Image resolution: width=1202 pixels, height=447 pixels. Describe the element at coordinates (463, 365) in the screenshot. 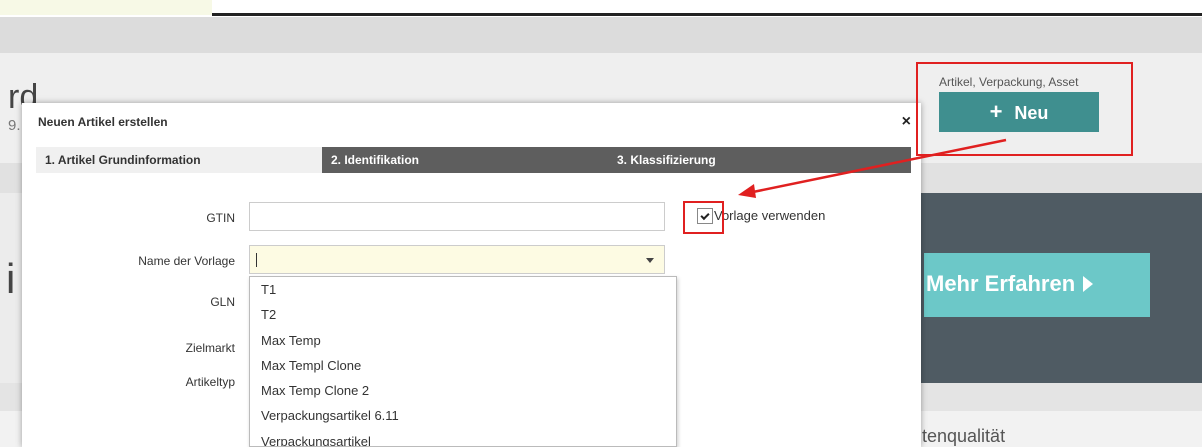

I see `dropdown-option: Max Templ Clone` at that location.